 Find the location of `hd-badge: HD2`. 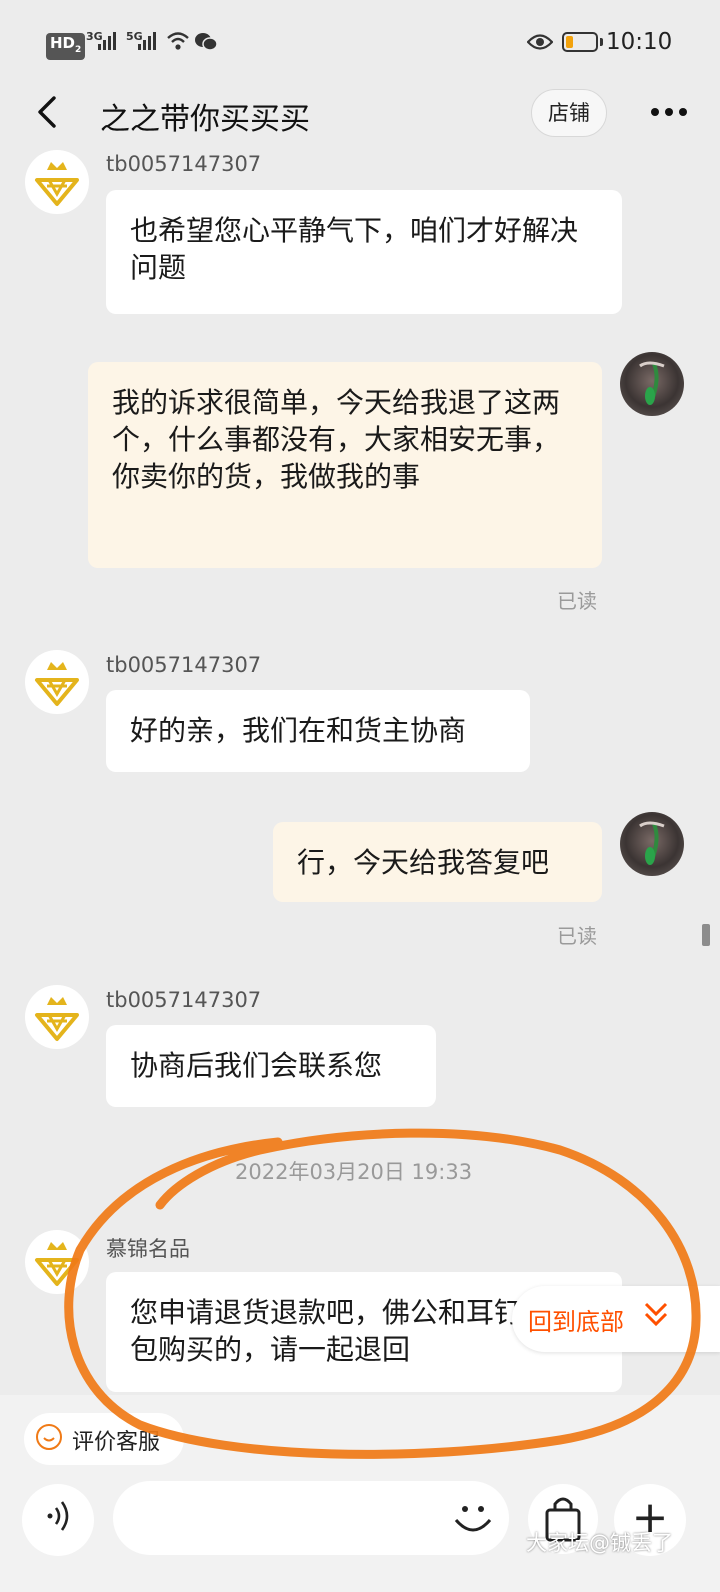

hd-badge: HD2 is located at coordinates (66, 46).